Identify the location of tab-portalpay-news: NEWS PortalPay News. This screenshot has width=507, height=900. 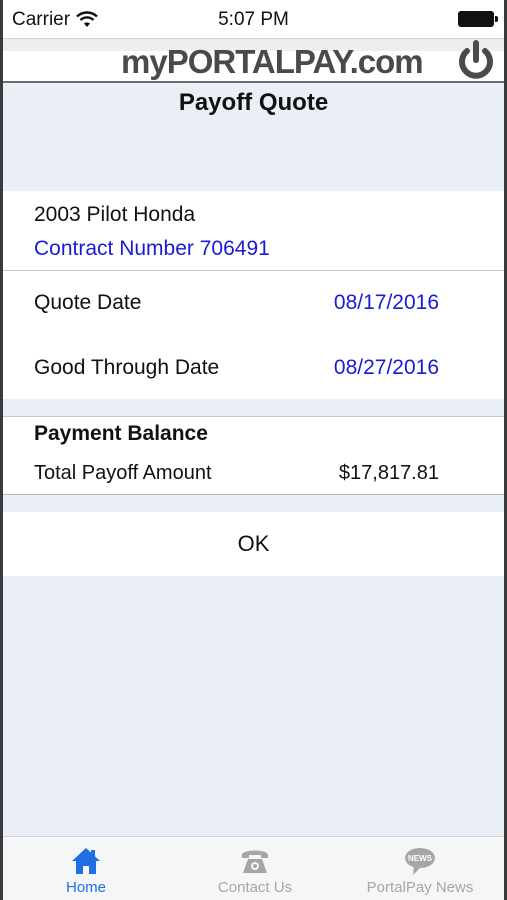
(420, 868).